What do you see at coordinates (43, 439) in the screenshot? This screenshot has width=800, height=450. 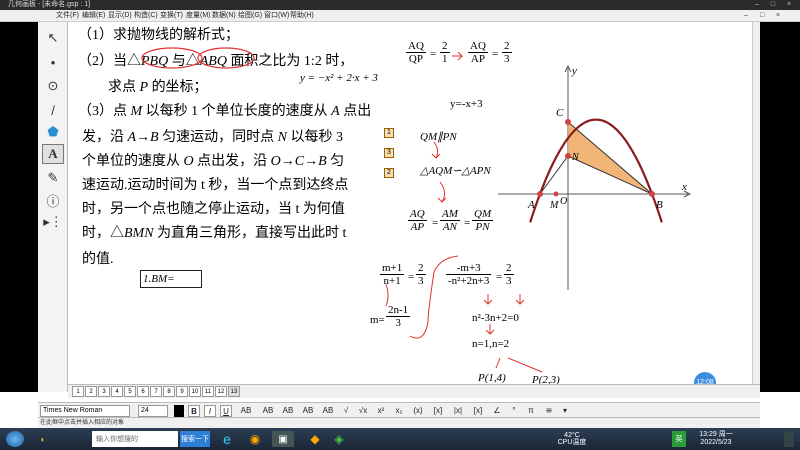 I see `hamster-app-icon: ◐` at bounding box center [43, 439].